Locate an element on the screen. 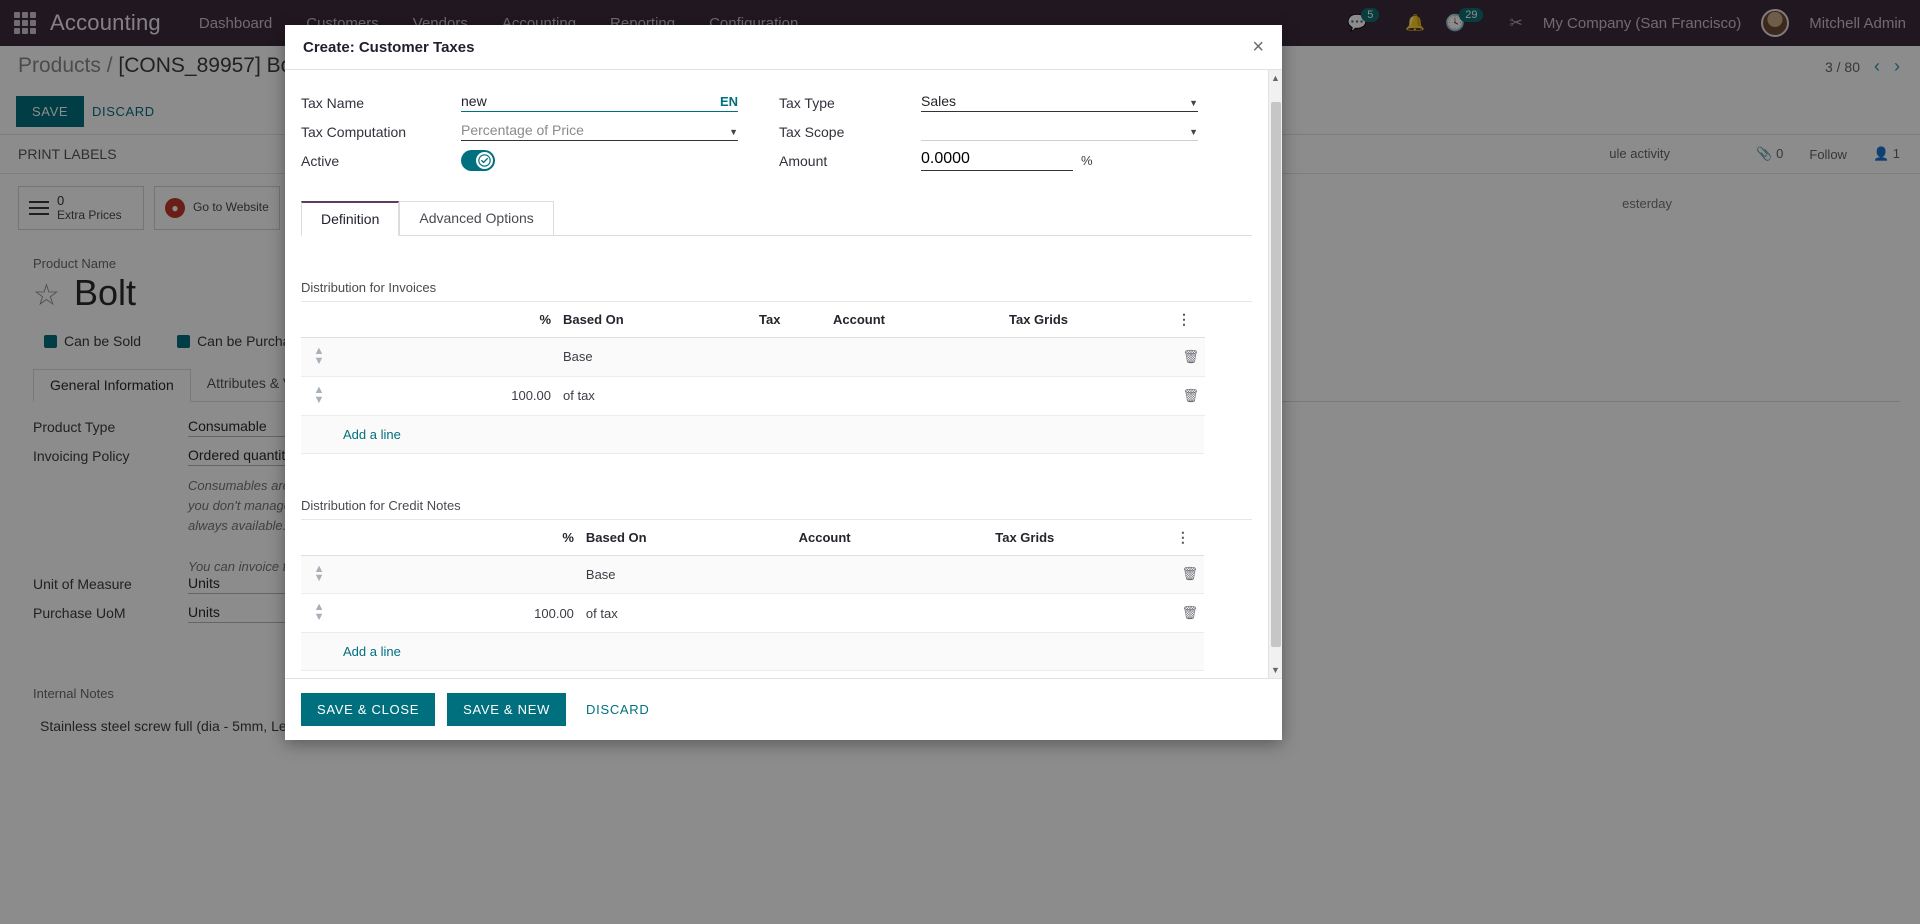 The width and height of the screenshot is (1920, 924). add-a-line-credit-notes-button: Add a line is located at coordinates (752, 652).